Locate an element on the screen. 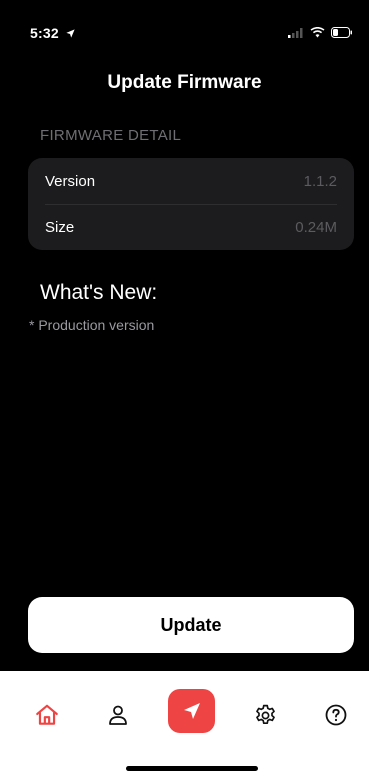 Image resolution: width=369 pixels, height=776 pixels. firmware-detail-card: Version 1.1.2 Size 0.24M is located at coordinates (191, 204).